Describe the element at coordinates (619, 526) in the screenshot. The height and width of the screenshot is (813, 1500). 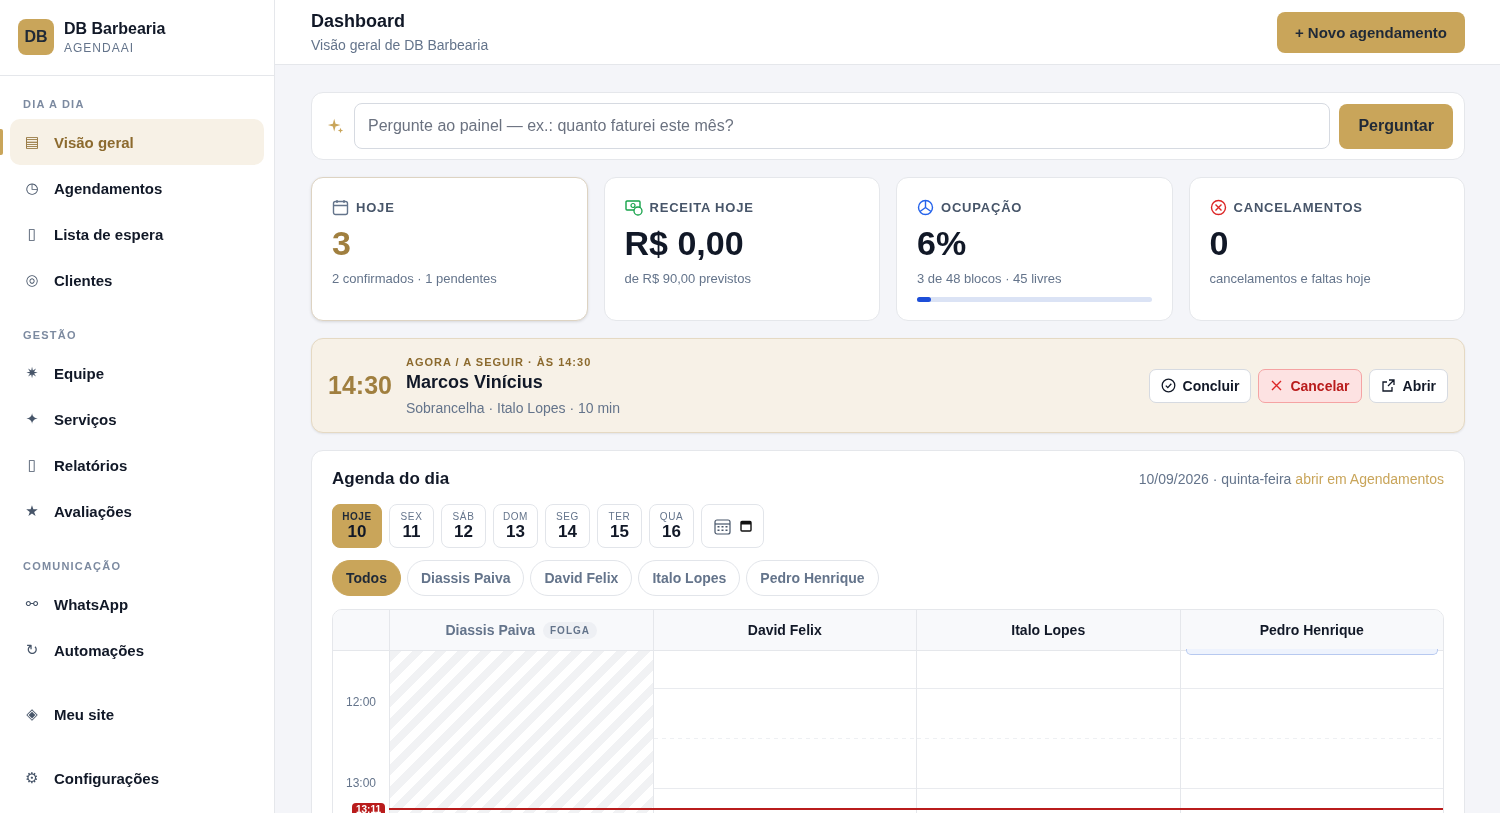
I see `day-chip: TER 15` at that location.